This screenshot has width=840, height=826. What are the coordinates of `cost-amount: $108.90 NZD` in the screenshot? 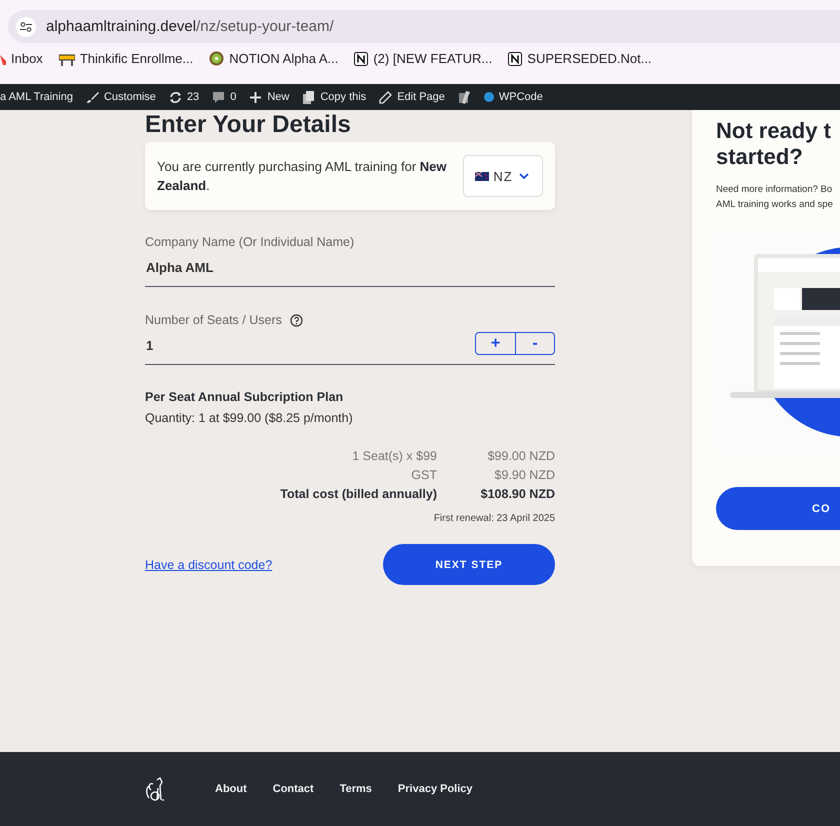 It's located at (517, 494).